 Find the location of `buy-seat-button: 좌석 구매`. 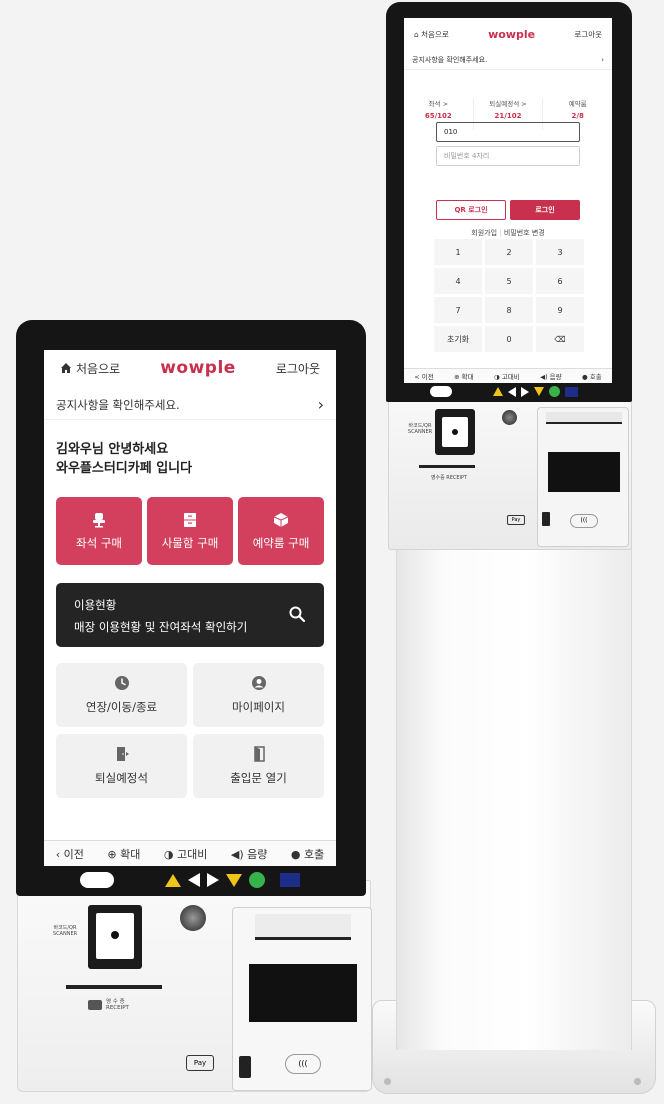

buy-seat-button: 좌석 구매 is located at coordinates (99, 531).